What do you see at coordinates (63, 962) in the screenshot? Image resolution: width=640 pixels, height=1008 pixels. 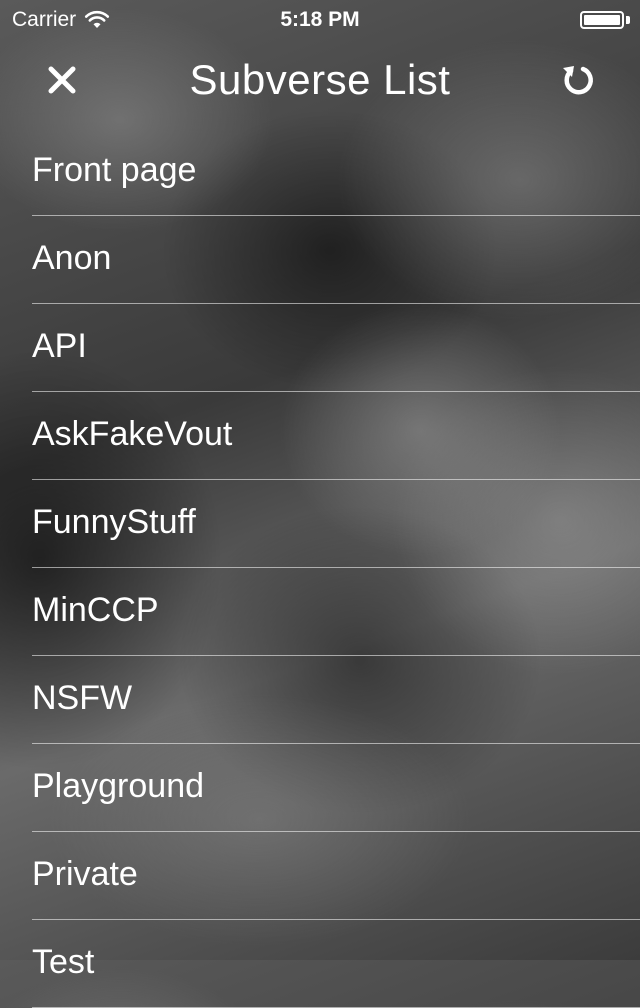 I see `list-item-label: Test` at bounding box center [63, 962].